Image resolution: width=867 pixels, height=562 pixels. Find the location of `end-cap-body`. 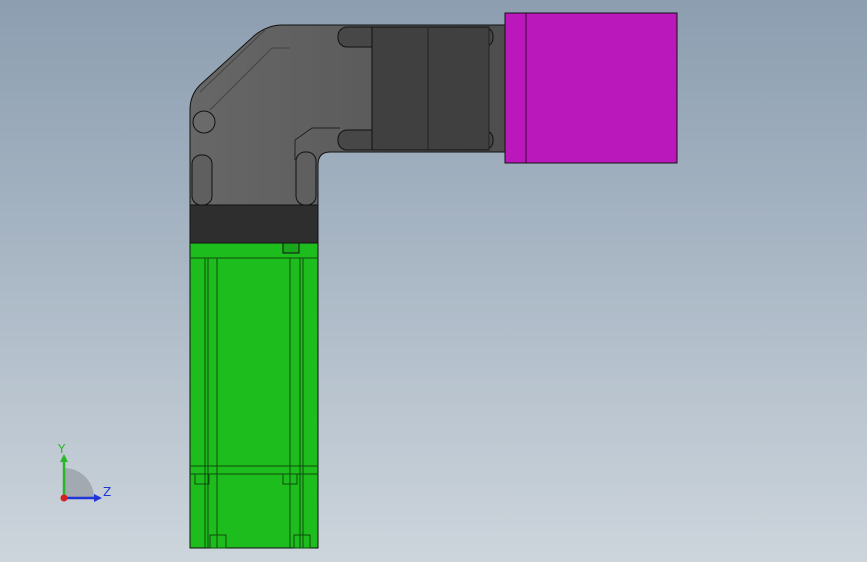

end-cap-body is located at coordinates (591, 88).